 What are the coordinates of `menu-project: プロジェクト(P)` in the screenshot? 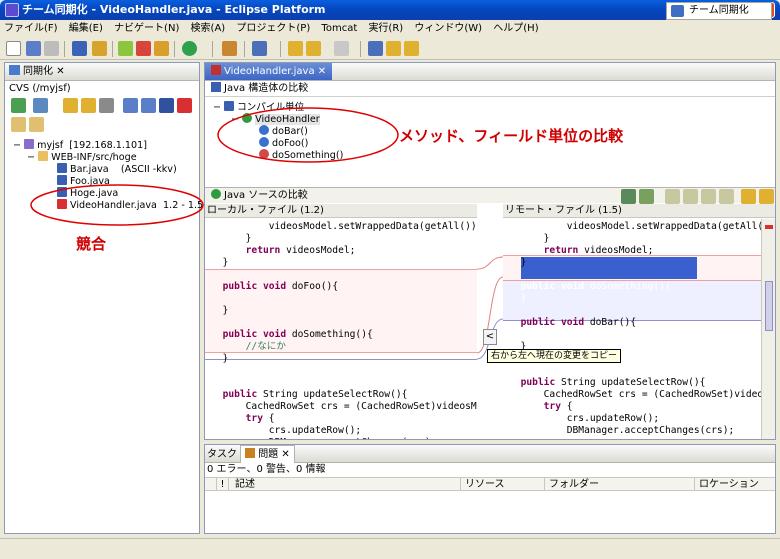 It's located at (273, 29).